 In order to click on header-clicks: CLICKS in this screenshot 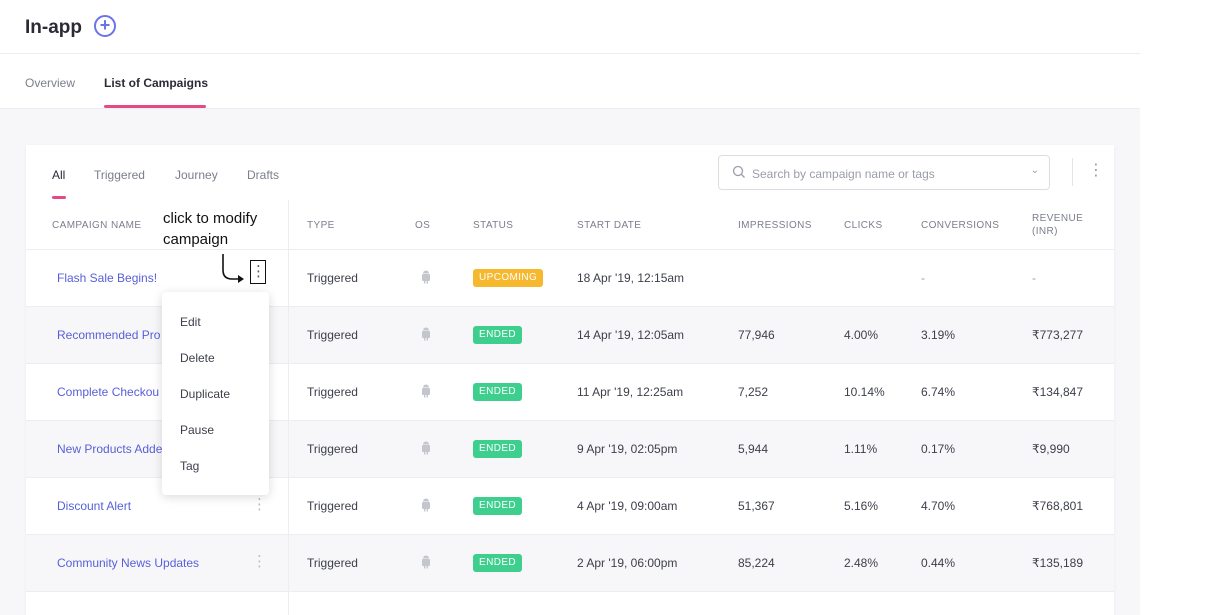, I will do `click(863, 225)`.